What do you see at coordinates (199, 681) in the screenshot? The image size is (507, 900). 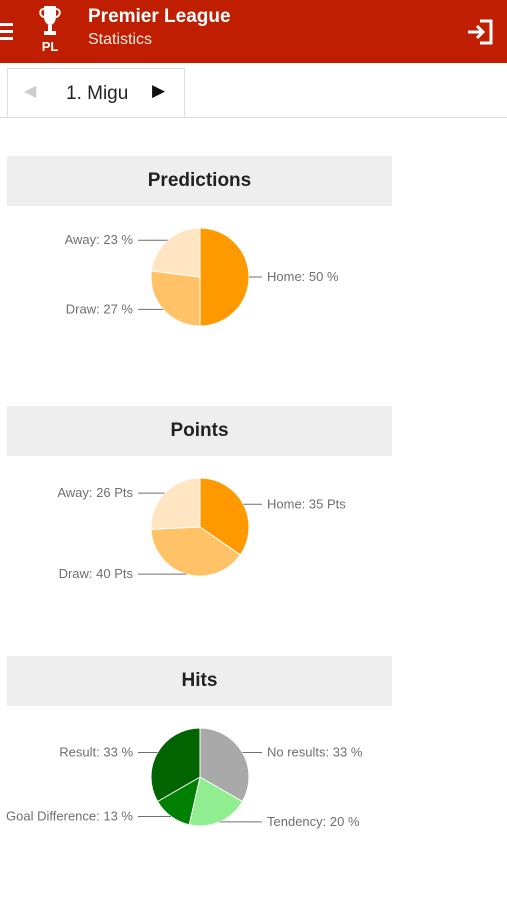 I see `section-header-hits: Hits` at bounding box center [199, 681].